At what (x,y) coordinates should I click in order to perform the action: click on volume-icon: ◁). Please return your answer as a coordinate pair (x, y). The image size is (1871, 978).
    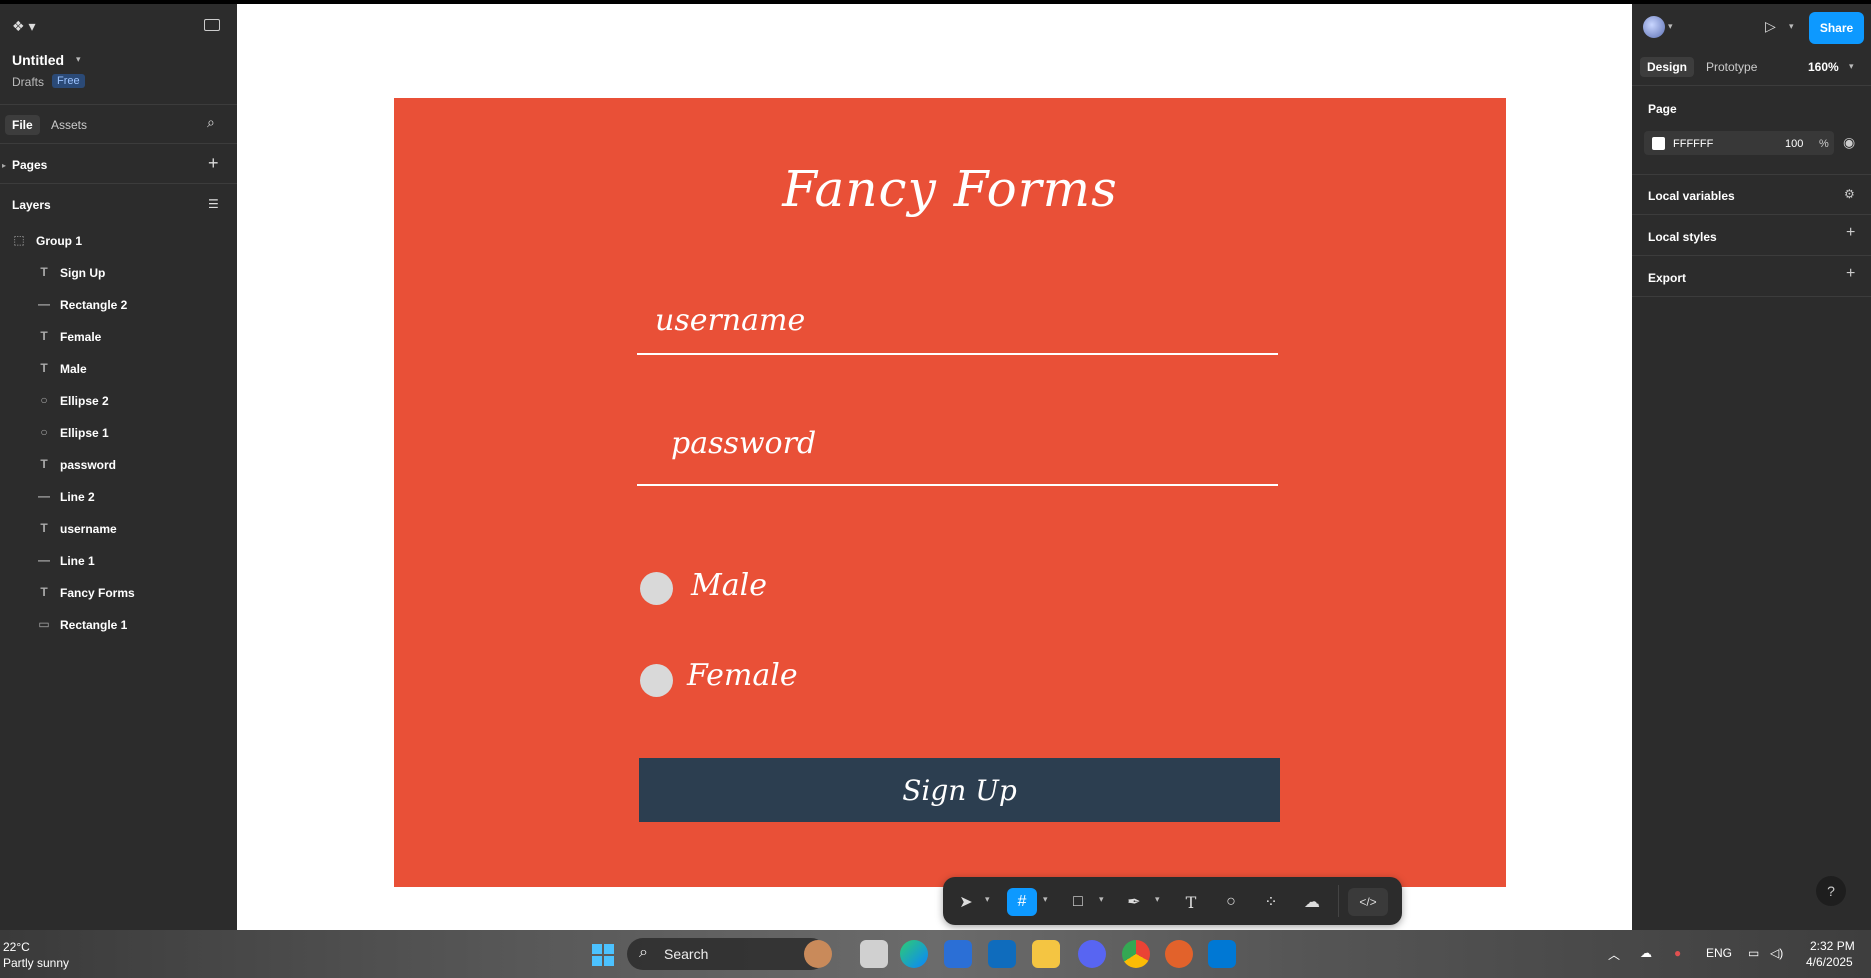
    Looking at the image, I should click on (1776, 953).